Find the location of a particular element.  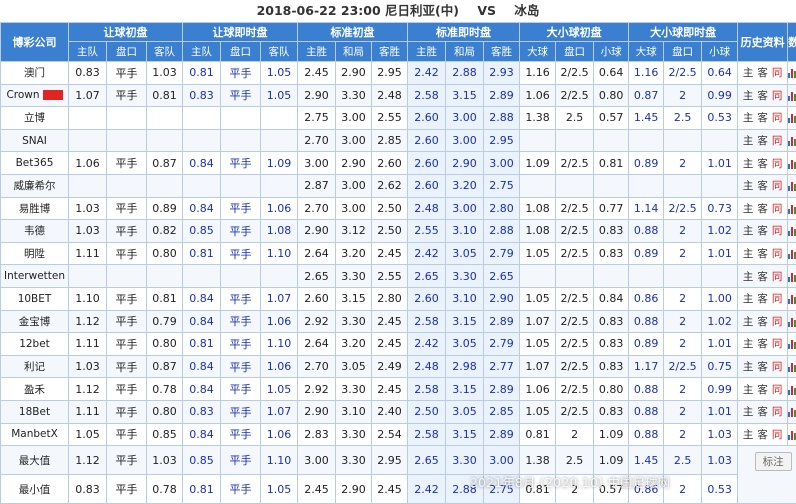

history-links: 主客同 is located at coordinates (763, 253).